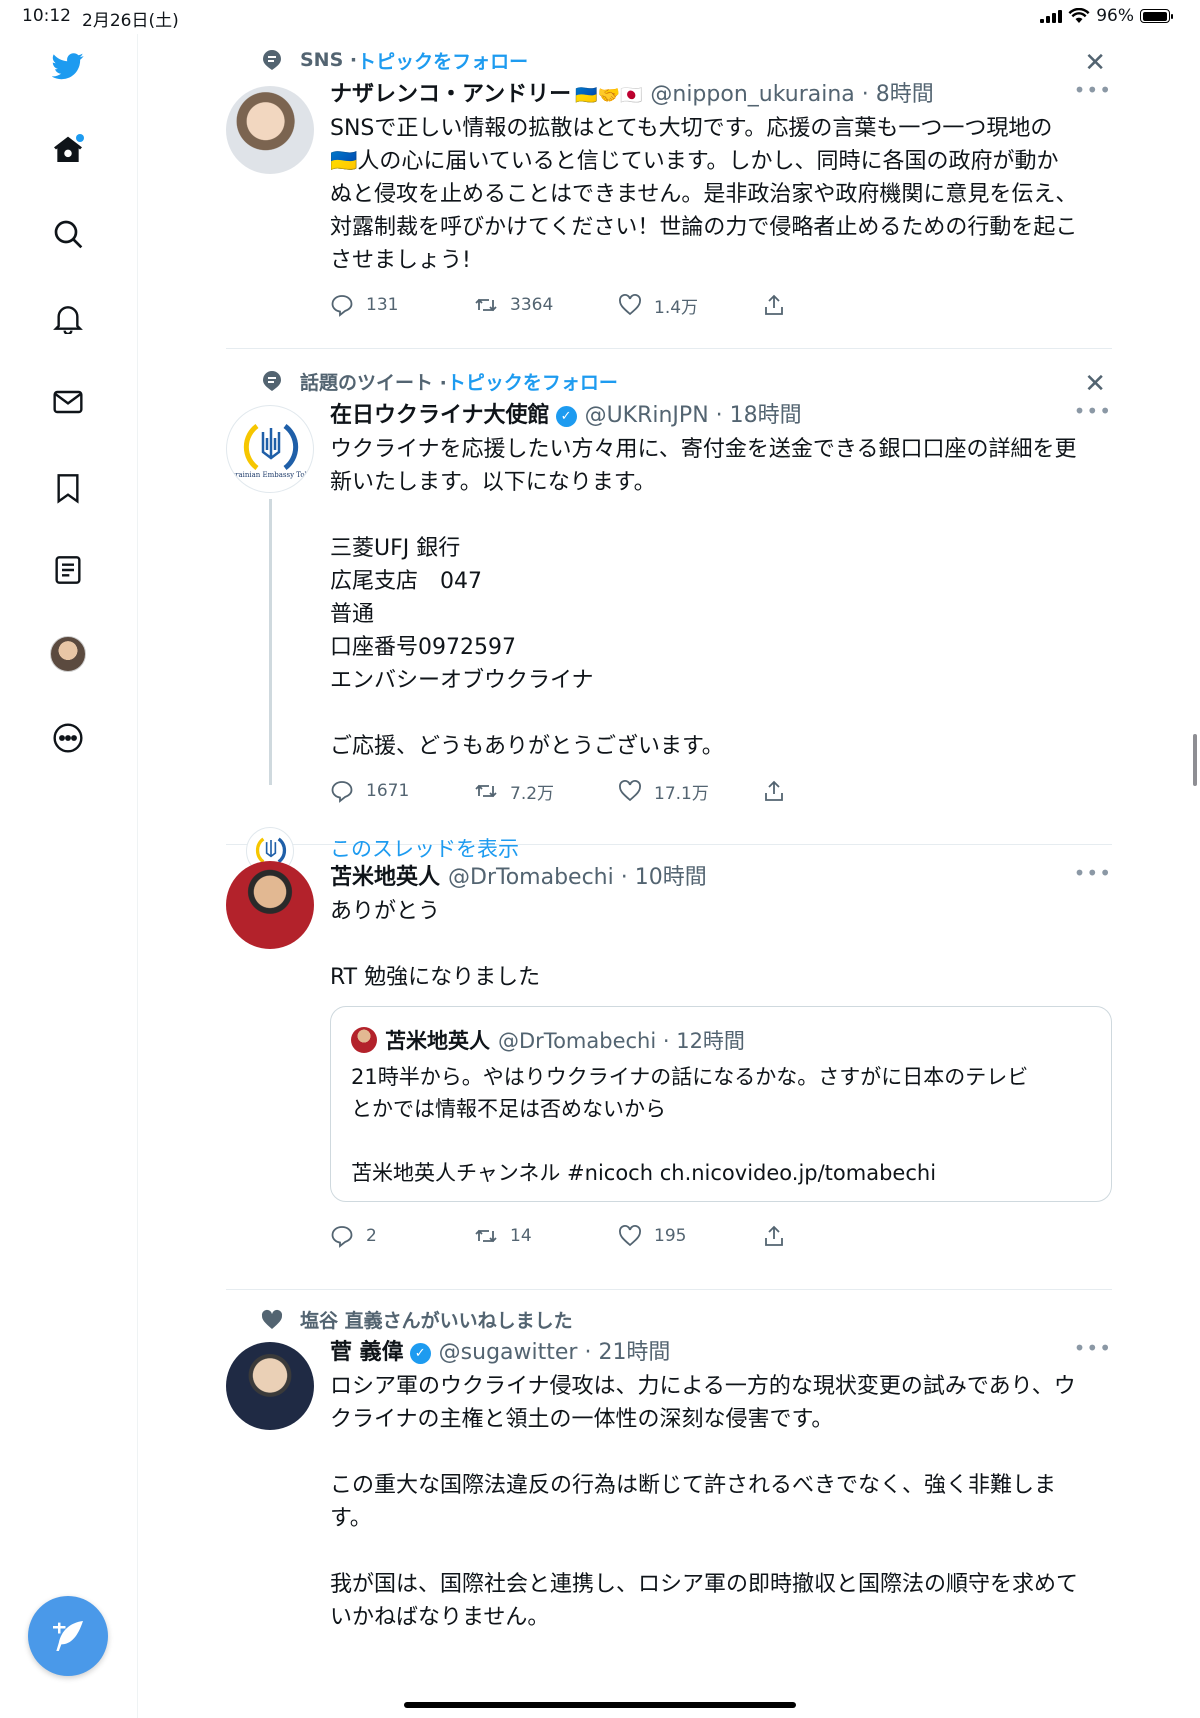  Describe the element at coordinates (440, 413) in the screenshot. I see `author-name: 在日ウクライナ大使館` at that location.